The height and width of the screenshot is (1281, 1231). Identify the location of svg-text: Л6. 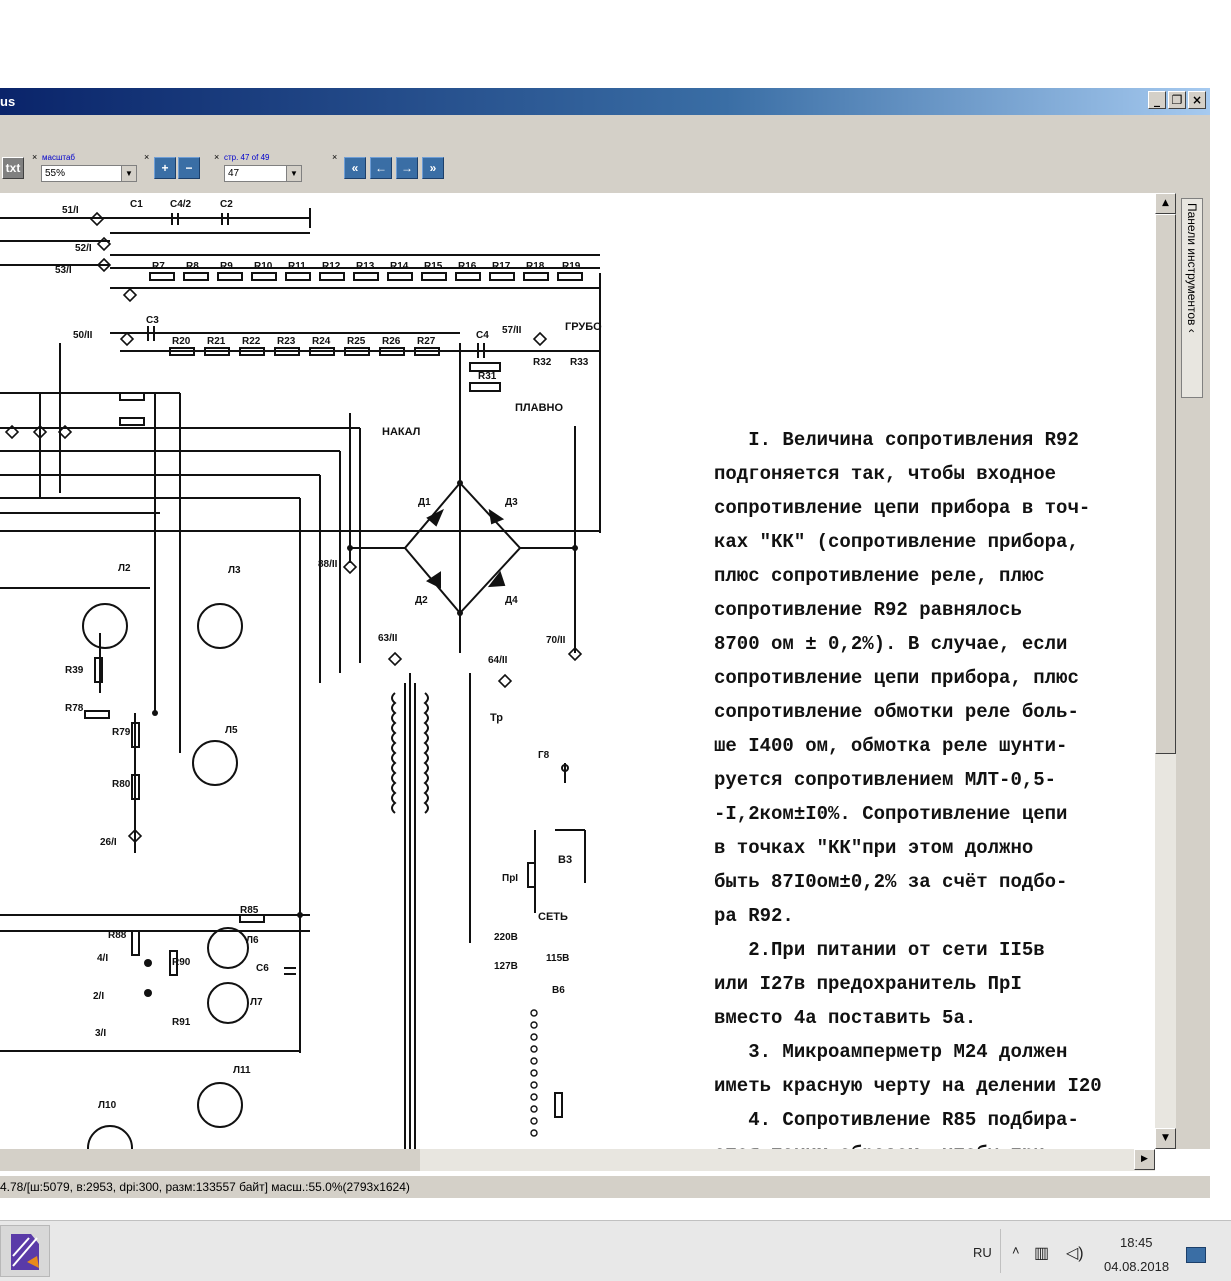
(252, 940).